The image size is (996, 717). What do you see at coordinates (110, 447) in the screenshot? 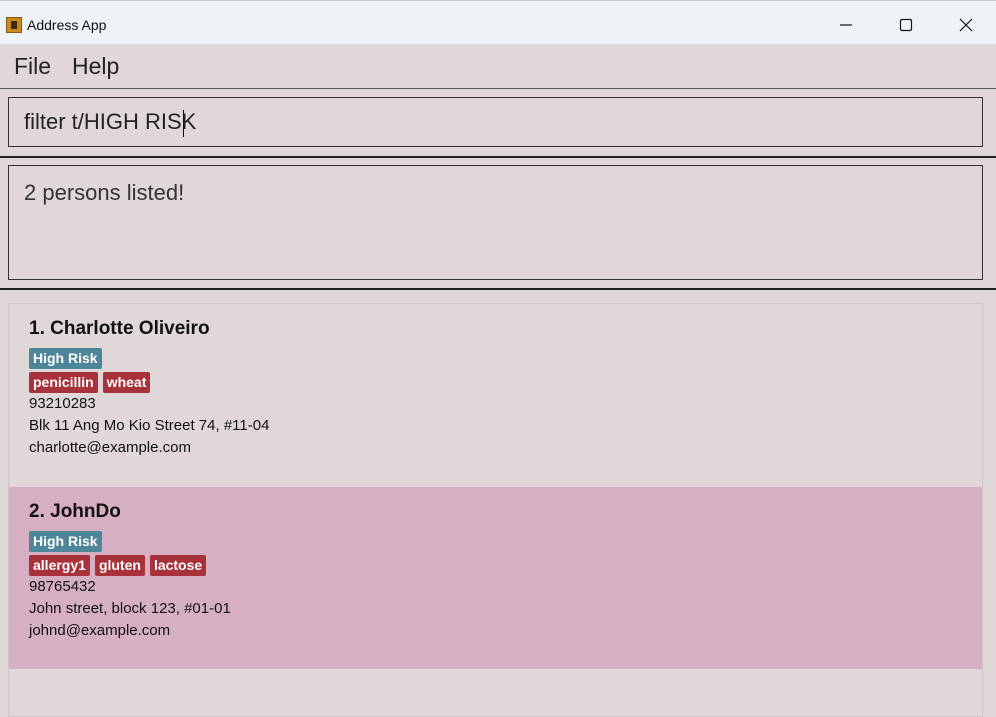
I see `person-email: charlotte@example.com` at bounding box center [110, 447].